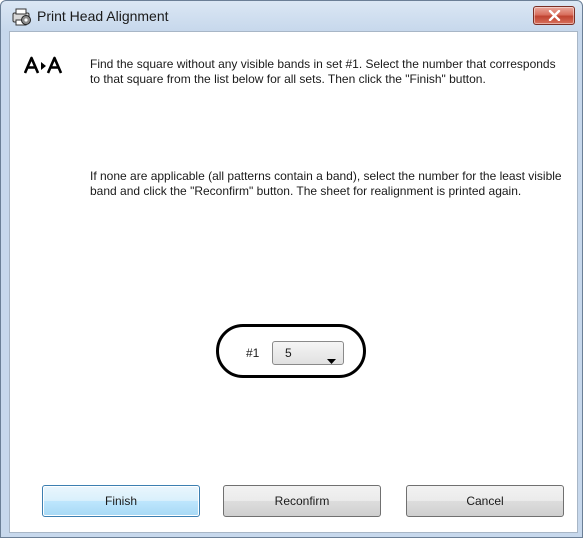  What do you see at coordinates (22, 17) in the screenshot?
I see `printer-gear-icon` at bounding box center [22, 17].